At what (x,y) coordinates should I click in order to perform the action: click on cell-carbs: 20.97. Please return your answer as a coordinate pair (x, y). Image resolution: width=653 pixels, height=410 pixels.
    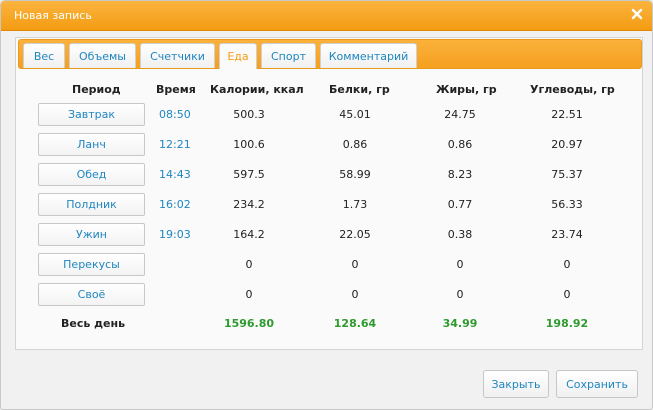
    Looking at the image, I should click on (567, 144).